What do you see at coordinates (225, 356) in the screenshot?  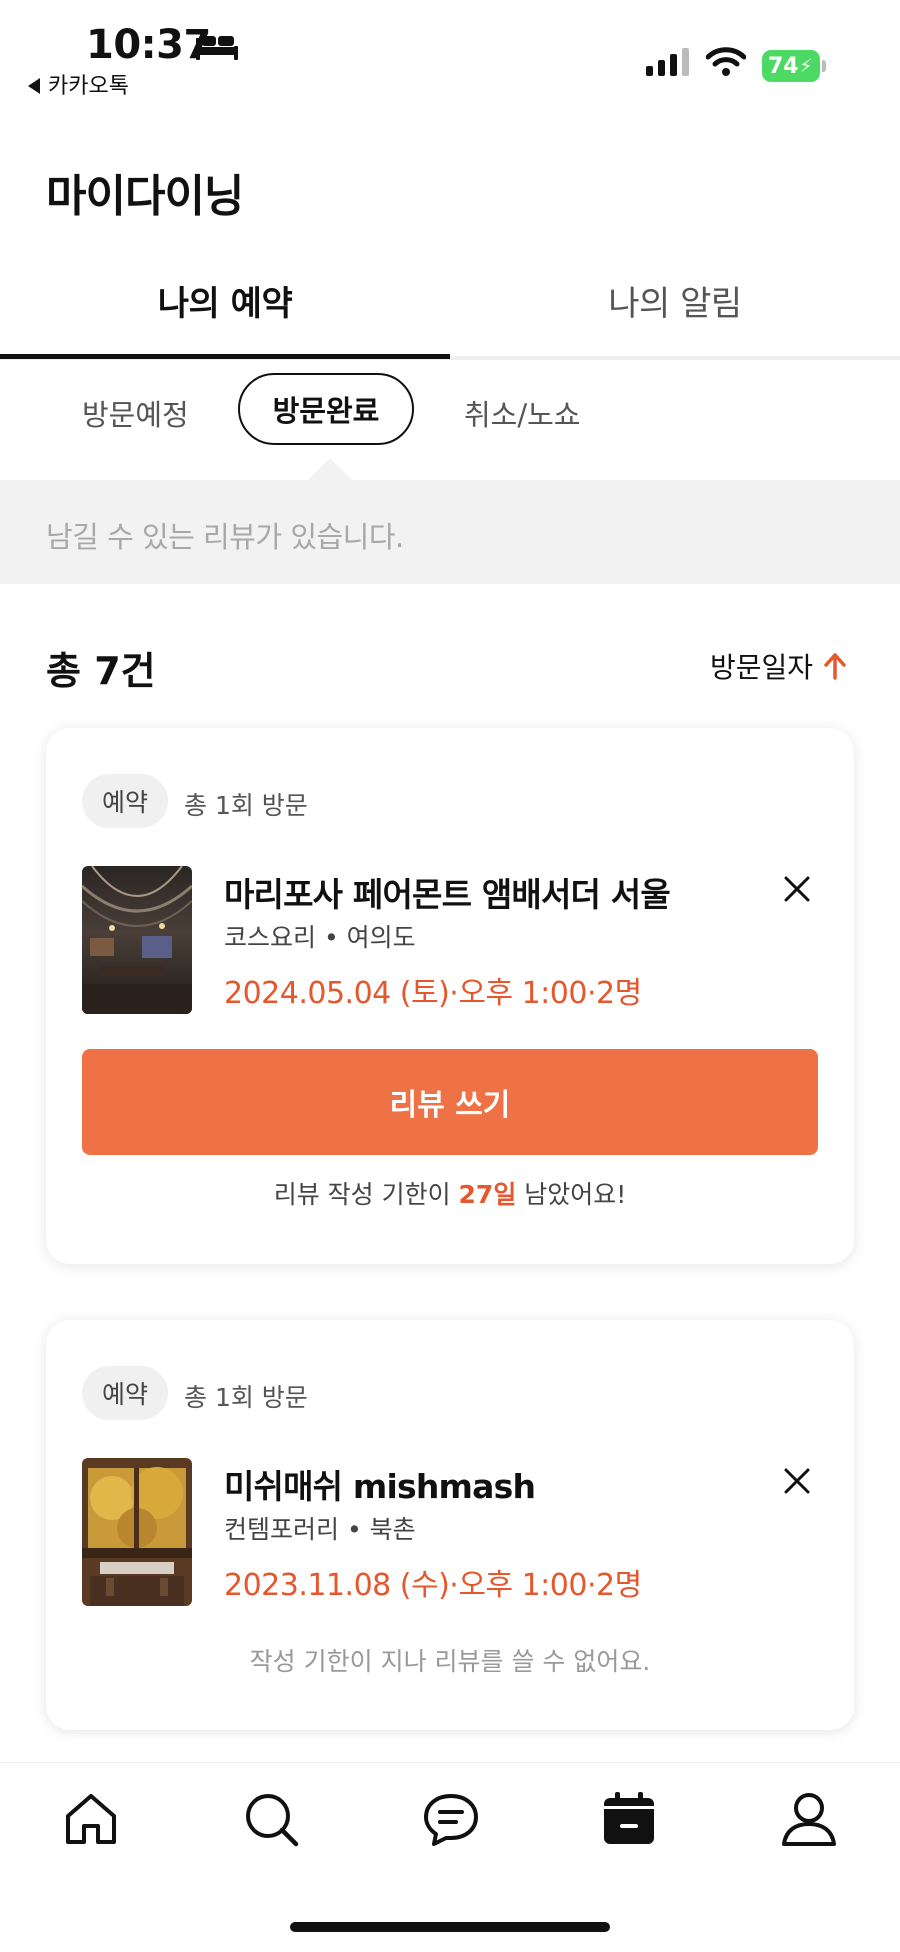 I see `tab-active-indicator` at bounding box center [225, 356].